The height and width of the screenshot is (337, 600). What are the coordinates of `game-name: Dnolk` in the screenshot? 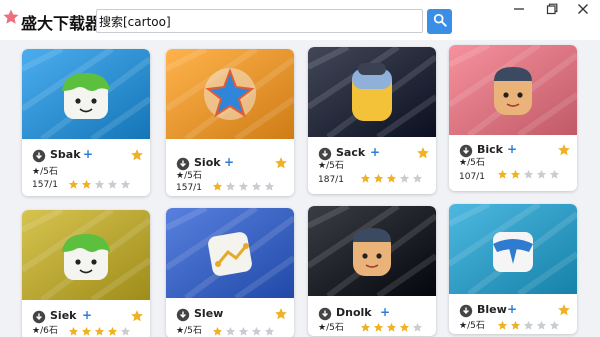 It's located at (354, 312).